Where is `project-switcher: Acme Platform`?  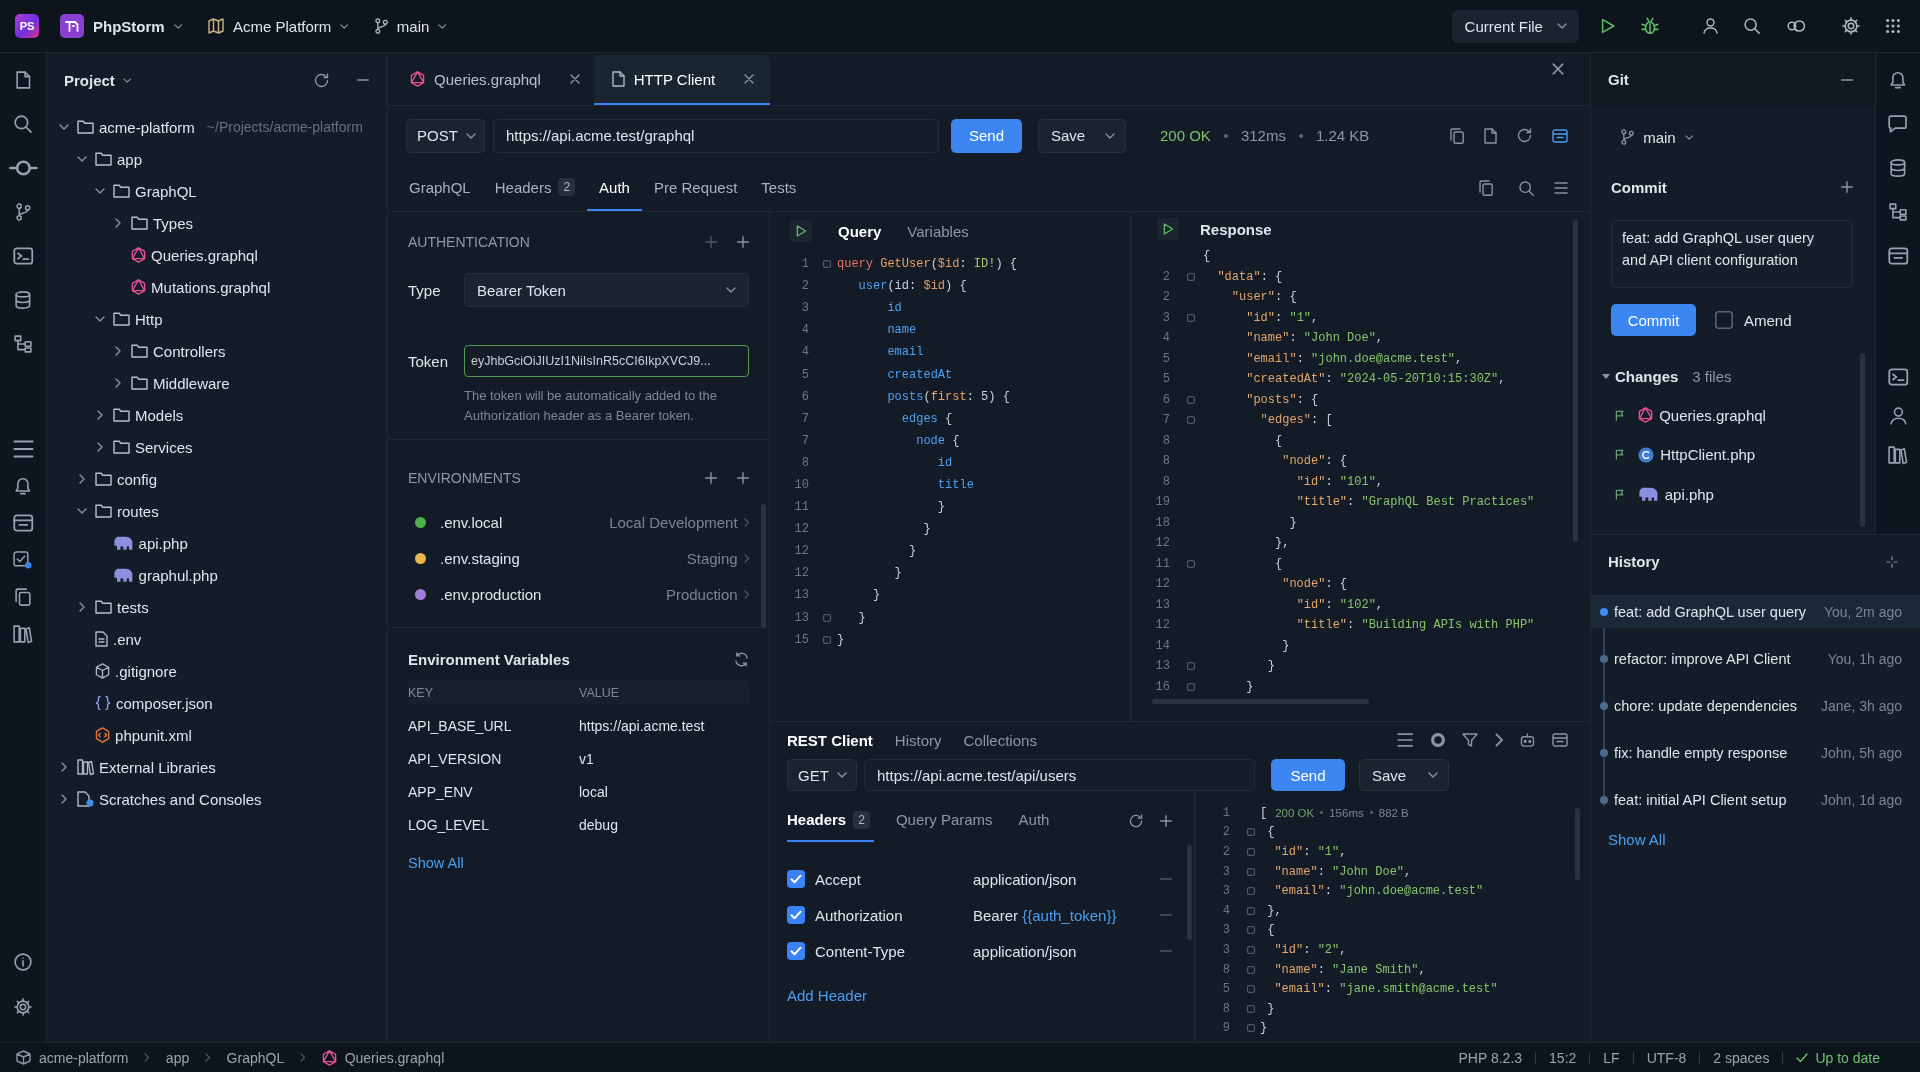
project-switcher: Acme Platform is located at coordinates (278, 26).